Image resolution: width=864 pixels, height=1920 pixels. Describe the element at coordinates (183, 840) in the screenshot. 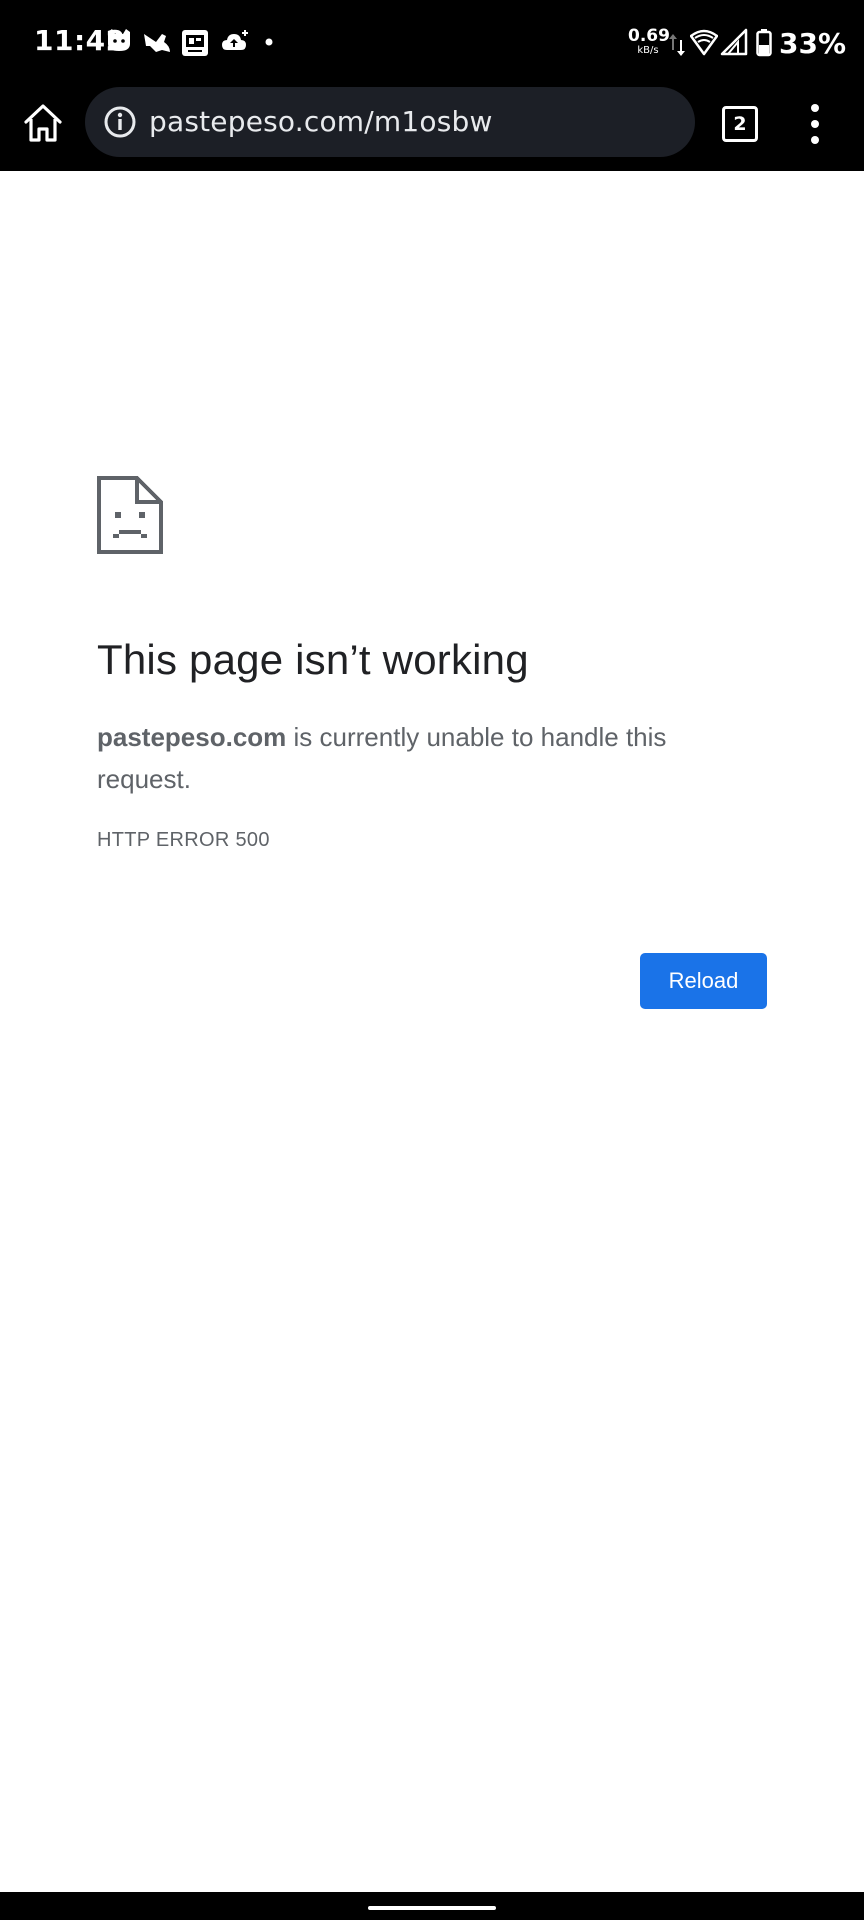

I see `error-code: HTTP ERROR 500` at that location.